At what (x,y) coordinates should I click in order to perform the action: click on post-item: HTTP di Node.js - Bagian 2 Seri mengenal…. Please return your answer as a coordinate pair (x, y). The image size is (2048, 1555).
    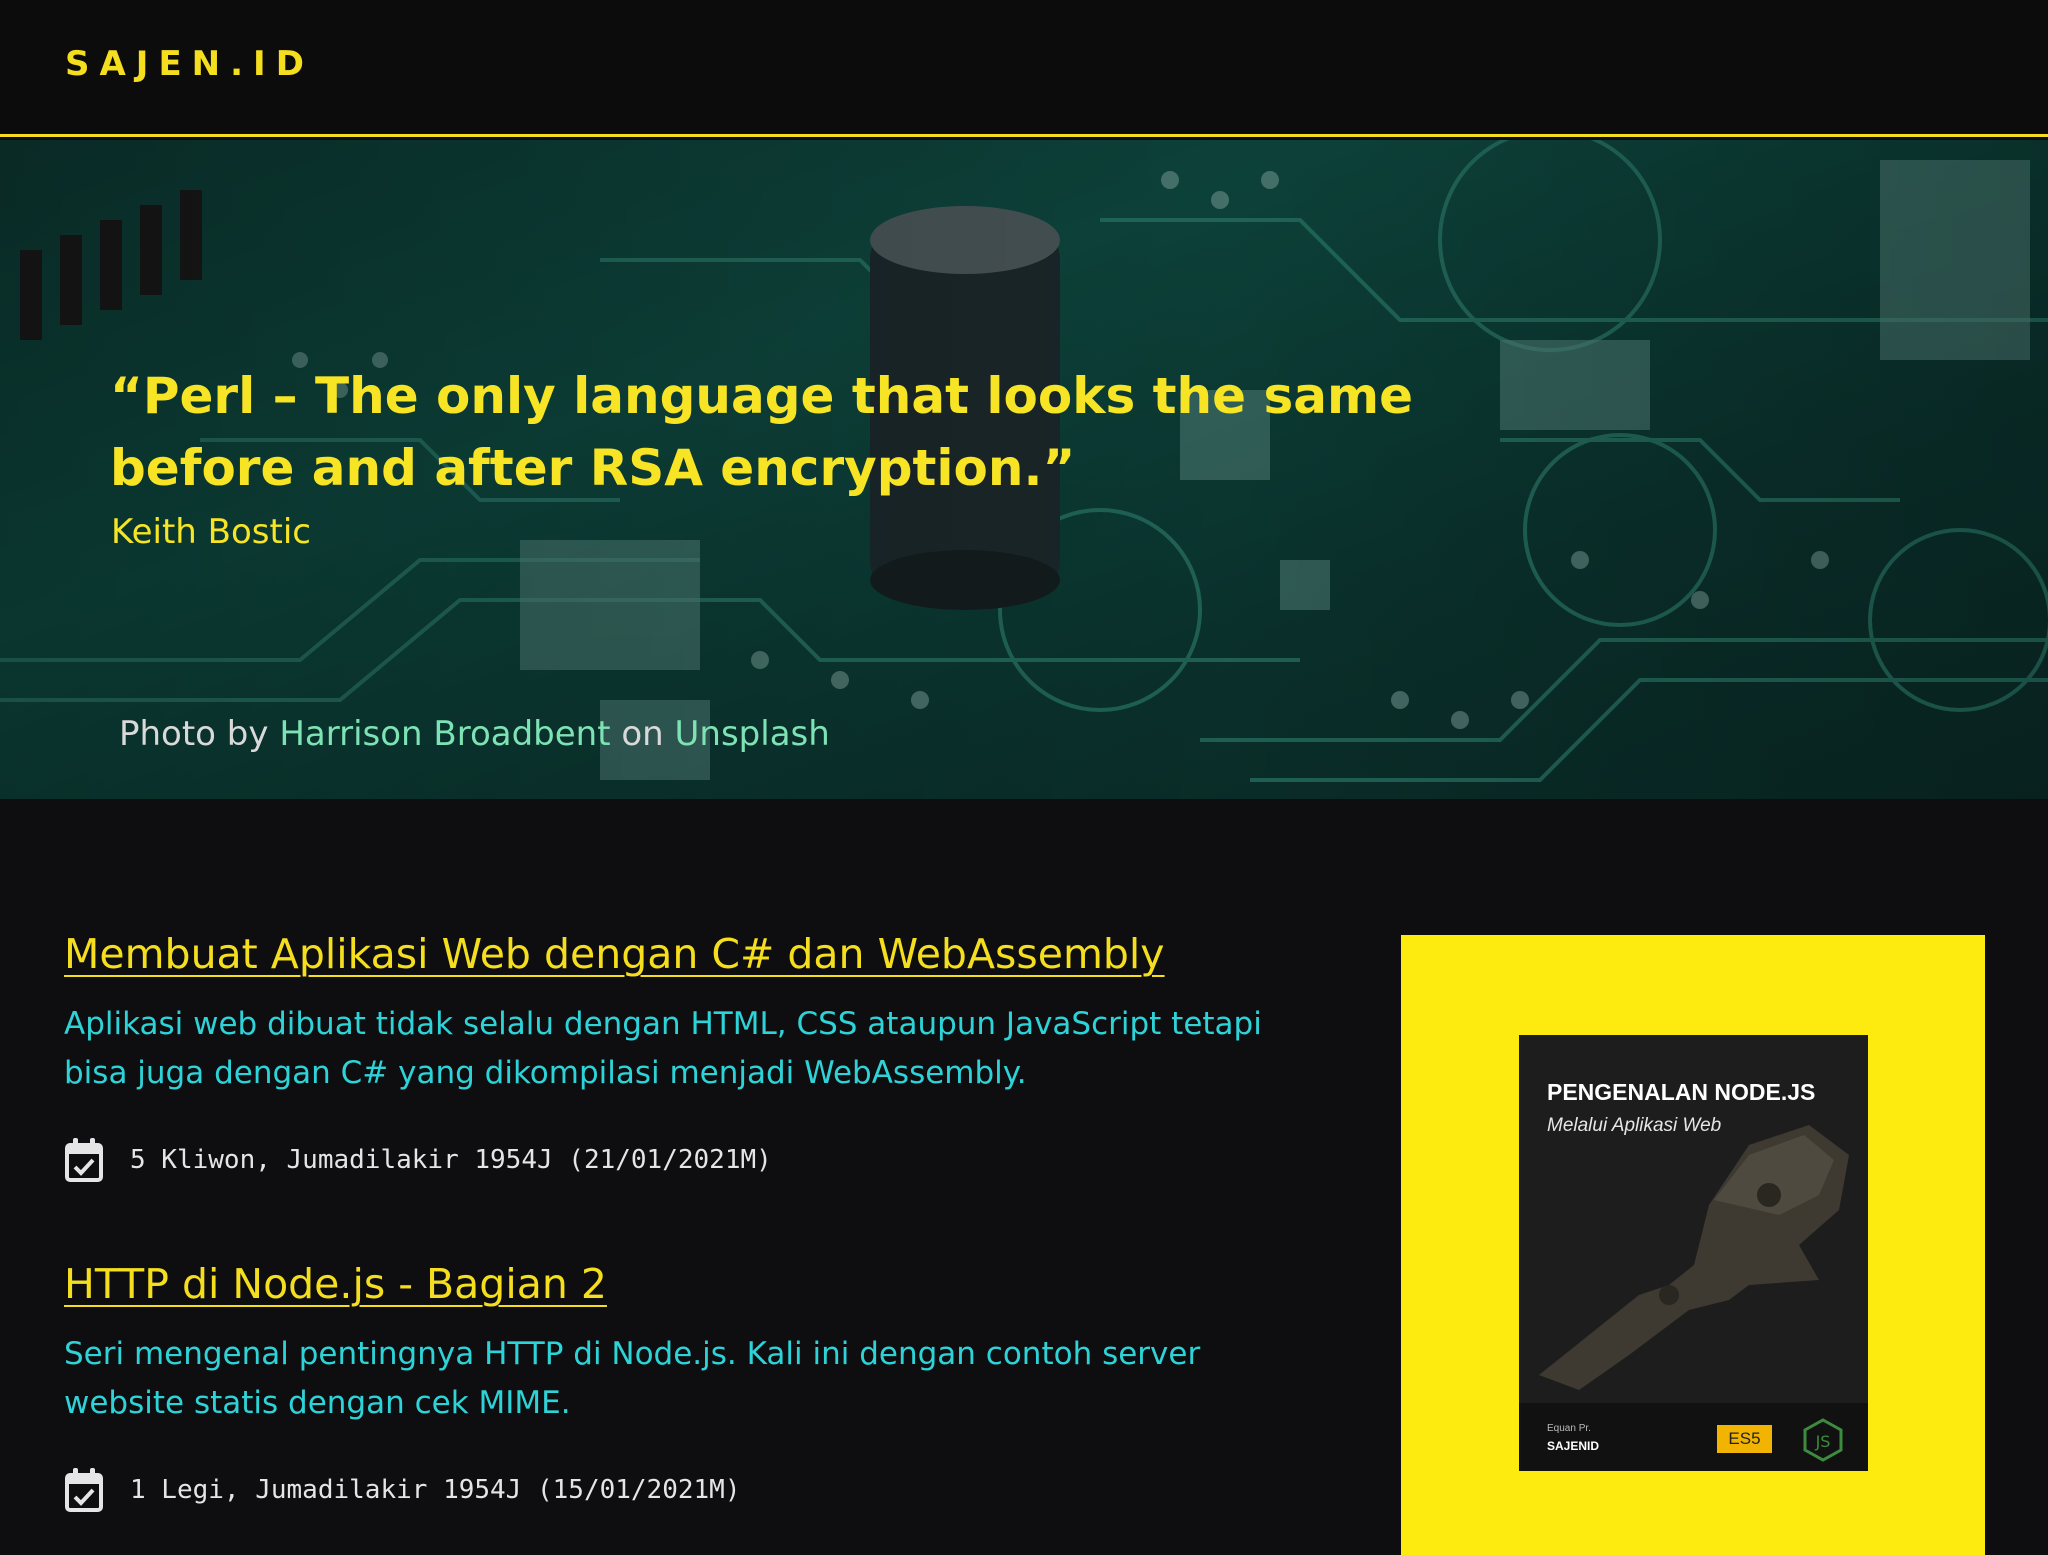
    Looking at the image, I should click on (694, 1387).